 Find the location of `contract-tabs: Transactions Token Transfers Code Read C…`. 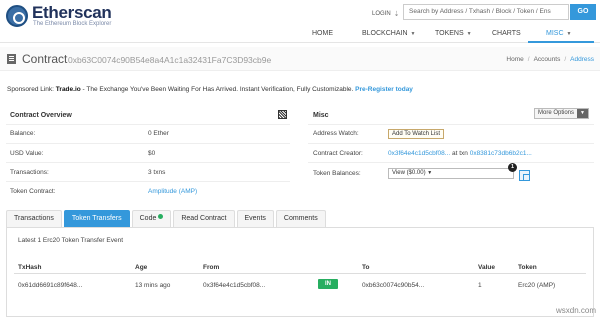

contract-tabs: Transactions Token Transfers Code Read C… is located at coordinates (167, 218).